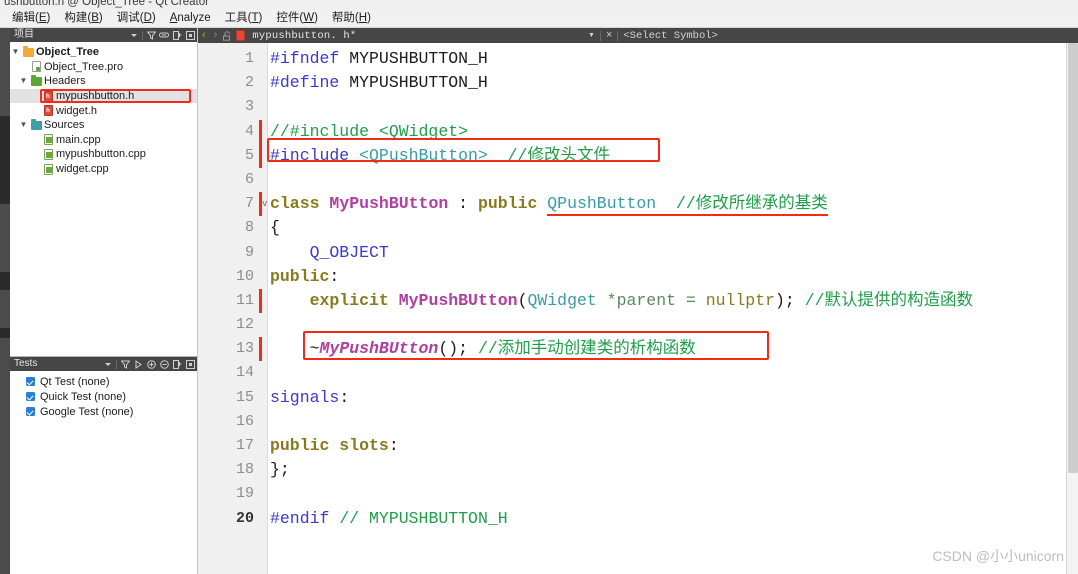  I want to click on code-line-5: 5 #include <QPushButton> //修改头文件, so click(632, 155).